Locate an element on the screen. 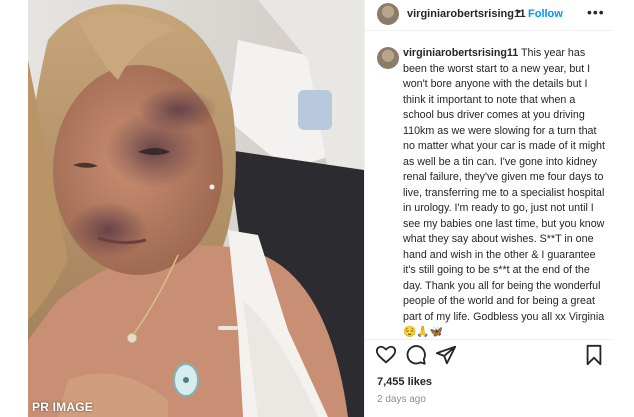  share-icon is located at coordinates (446, 355).